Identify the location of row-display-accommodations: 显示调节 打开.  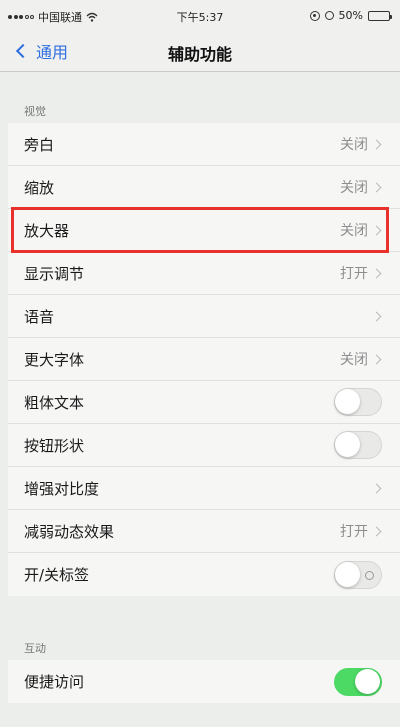
(204, 273).